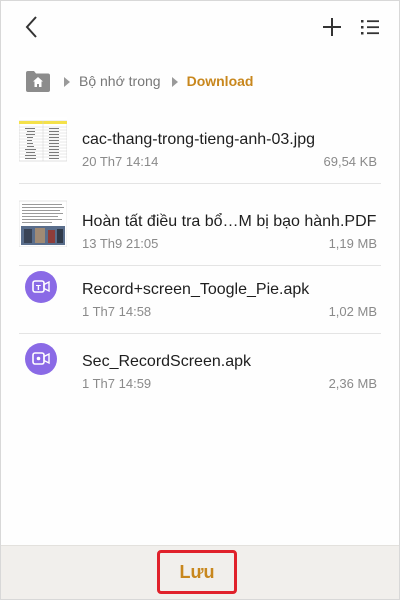 Image resolution: width=400 pixels, height=600 pixels. I want to click on file-date: 13 Th9 21:05, so click(120, 243).